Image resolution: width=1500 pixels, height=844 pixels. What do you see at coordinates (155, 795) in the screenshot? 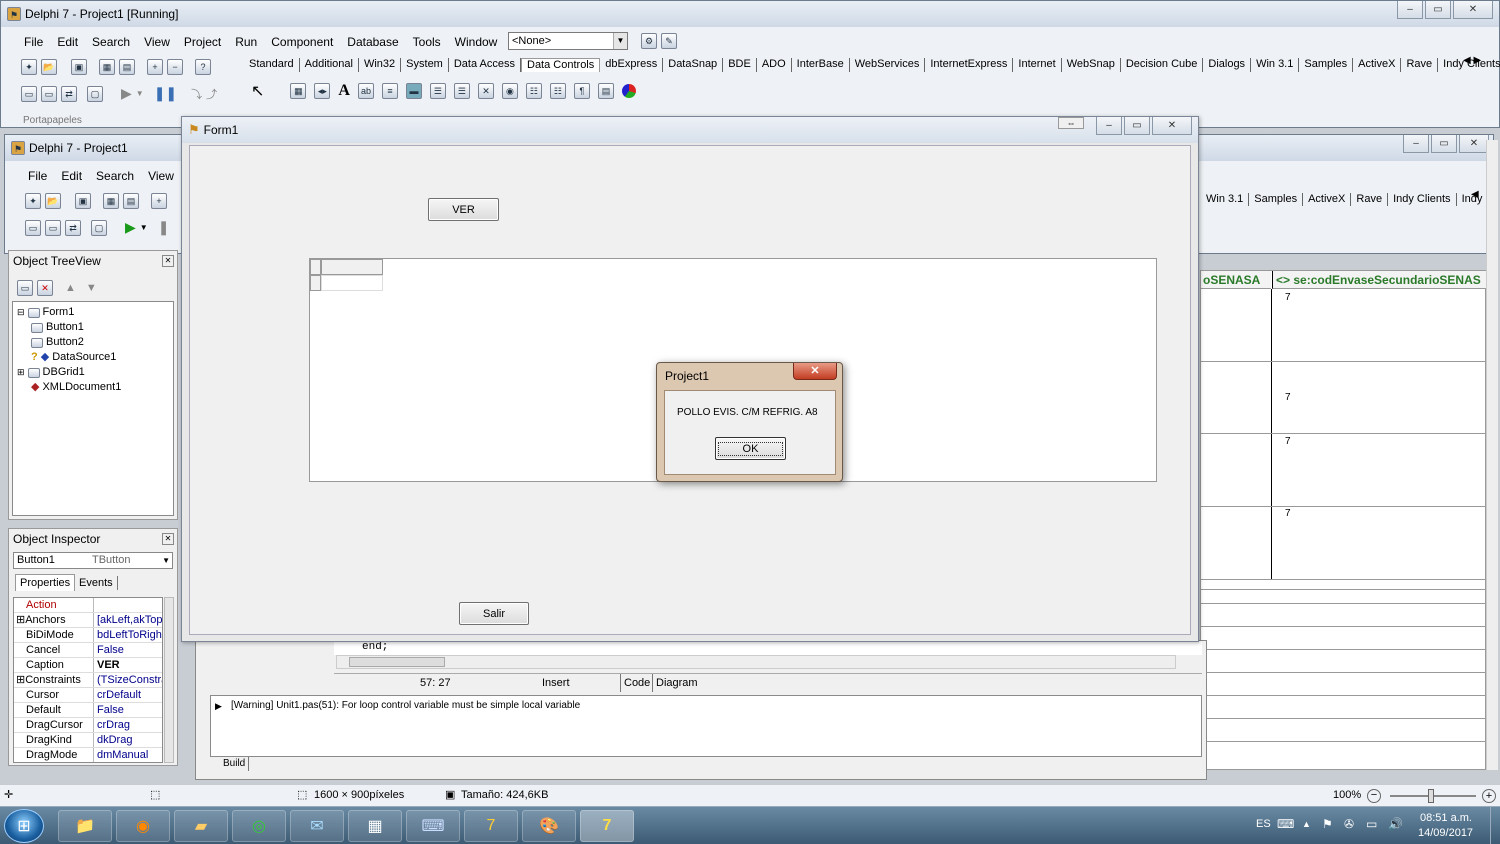
I see `selection-icon: ⬚` at bounding box center [155, 795].